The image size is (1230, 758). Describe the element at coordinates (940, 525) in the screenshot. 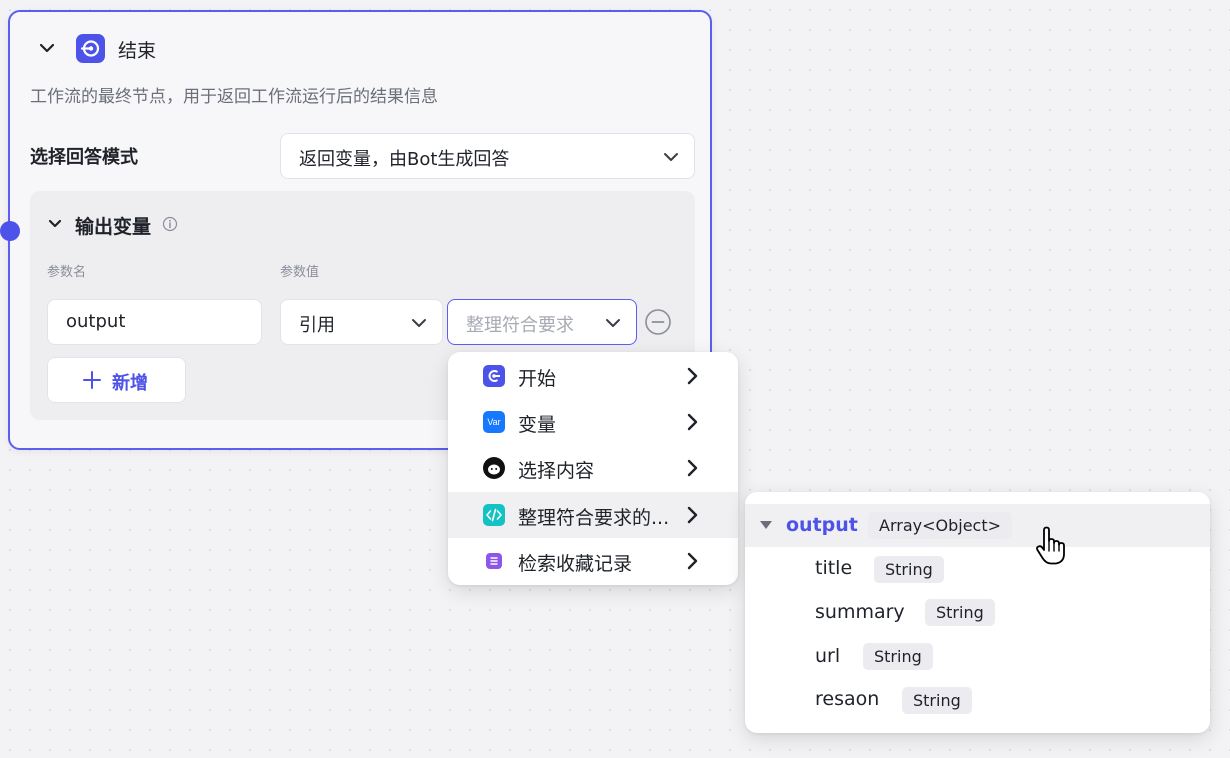

I see `type-tag: Array<Object>` at that location.